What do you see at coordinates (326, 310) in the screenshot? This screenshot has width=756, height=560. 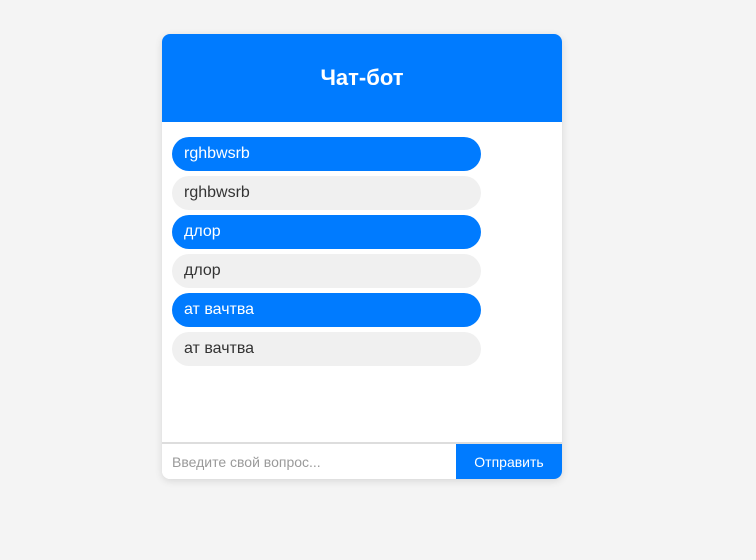 I see `user-message: ат вачтва` at bounding box center [326, 310].